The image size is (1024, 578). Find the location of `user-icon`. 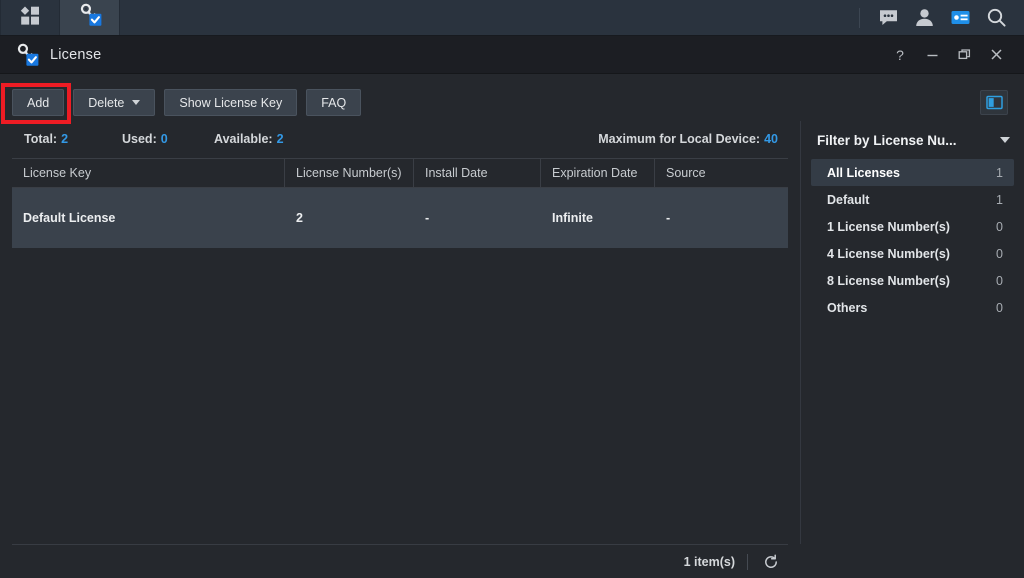

user-icon is located at coordinates (924, 18).